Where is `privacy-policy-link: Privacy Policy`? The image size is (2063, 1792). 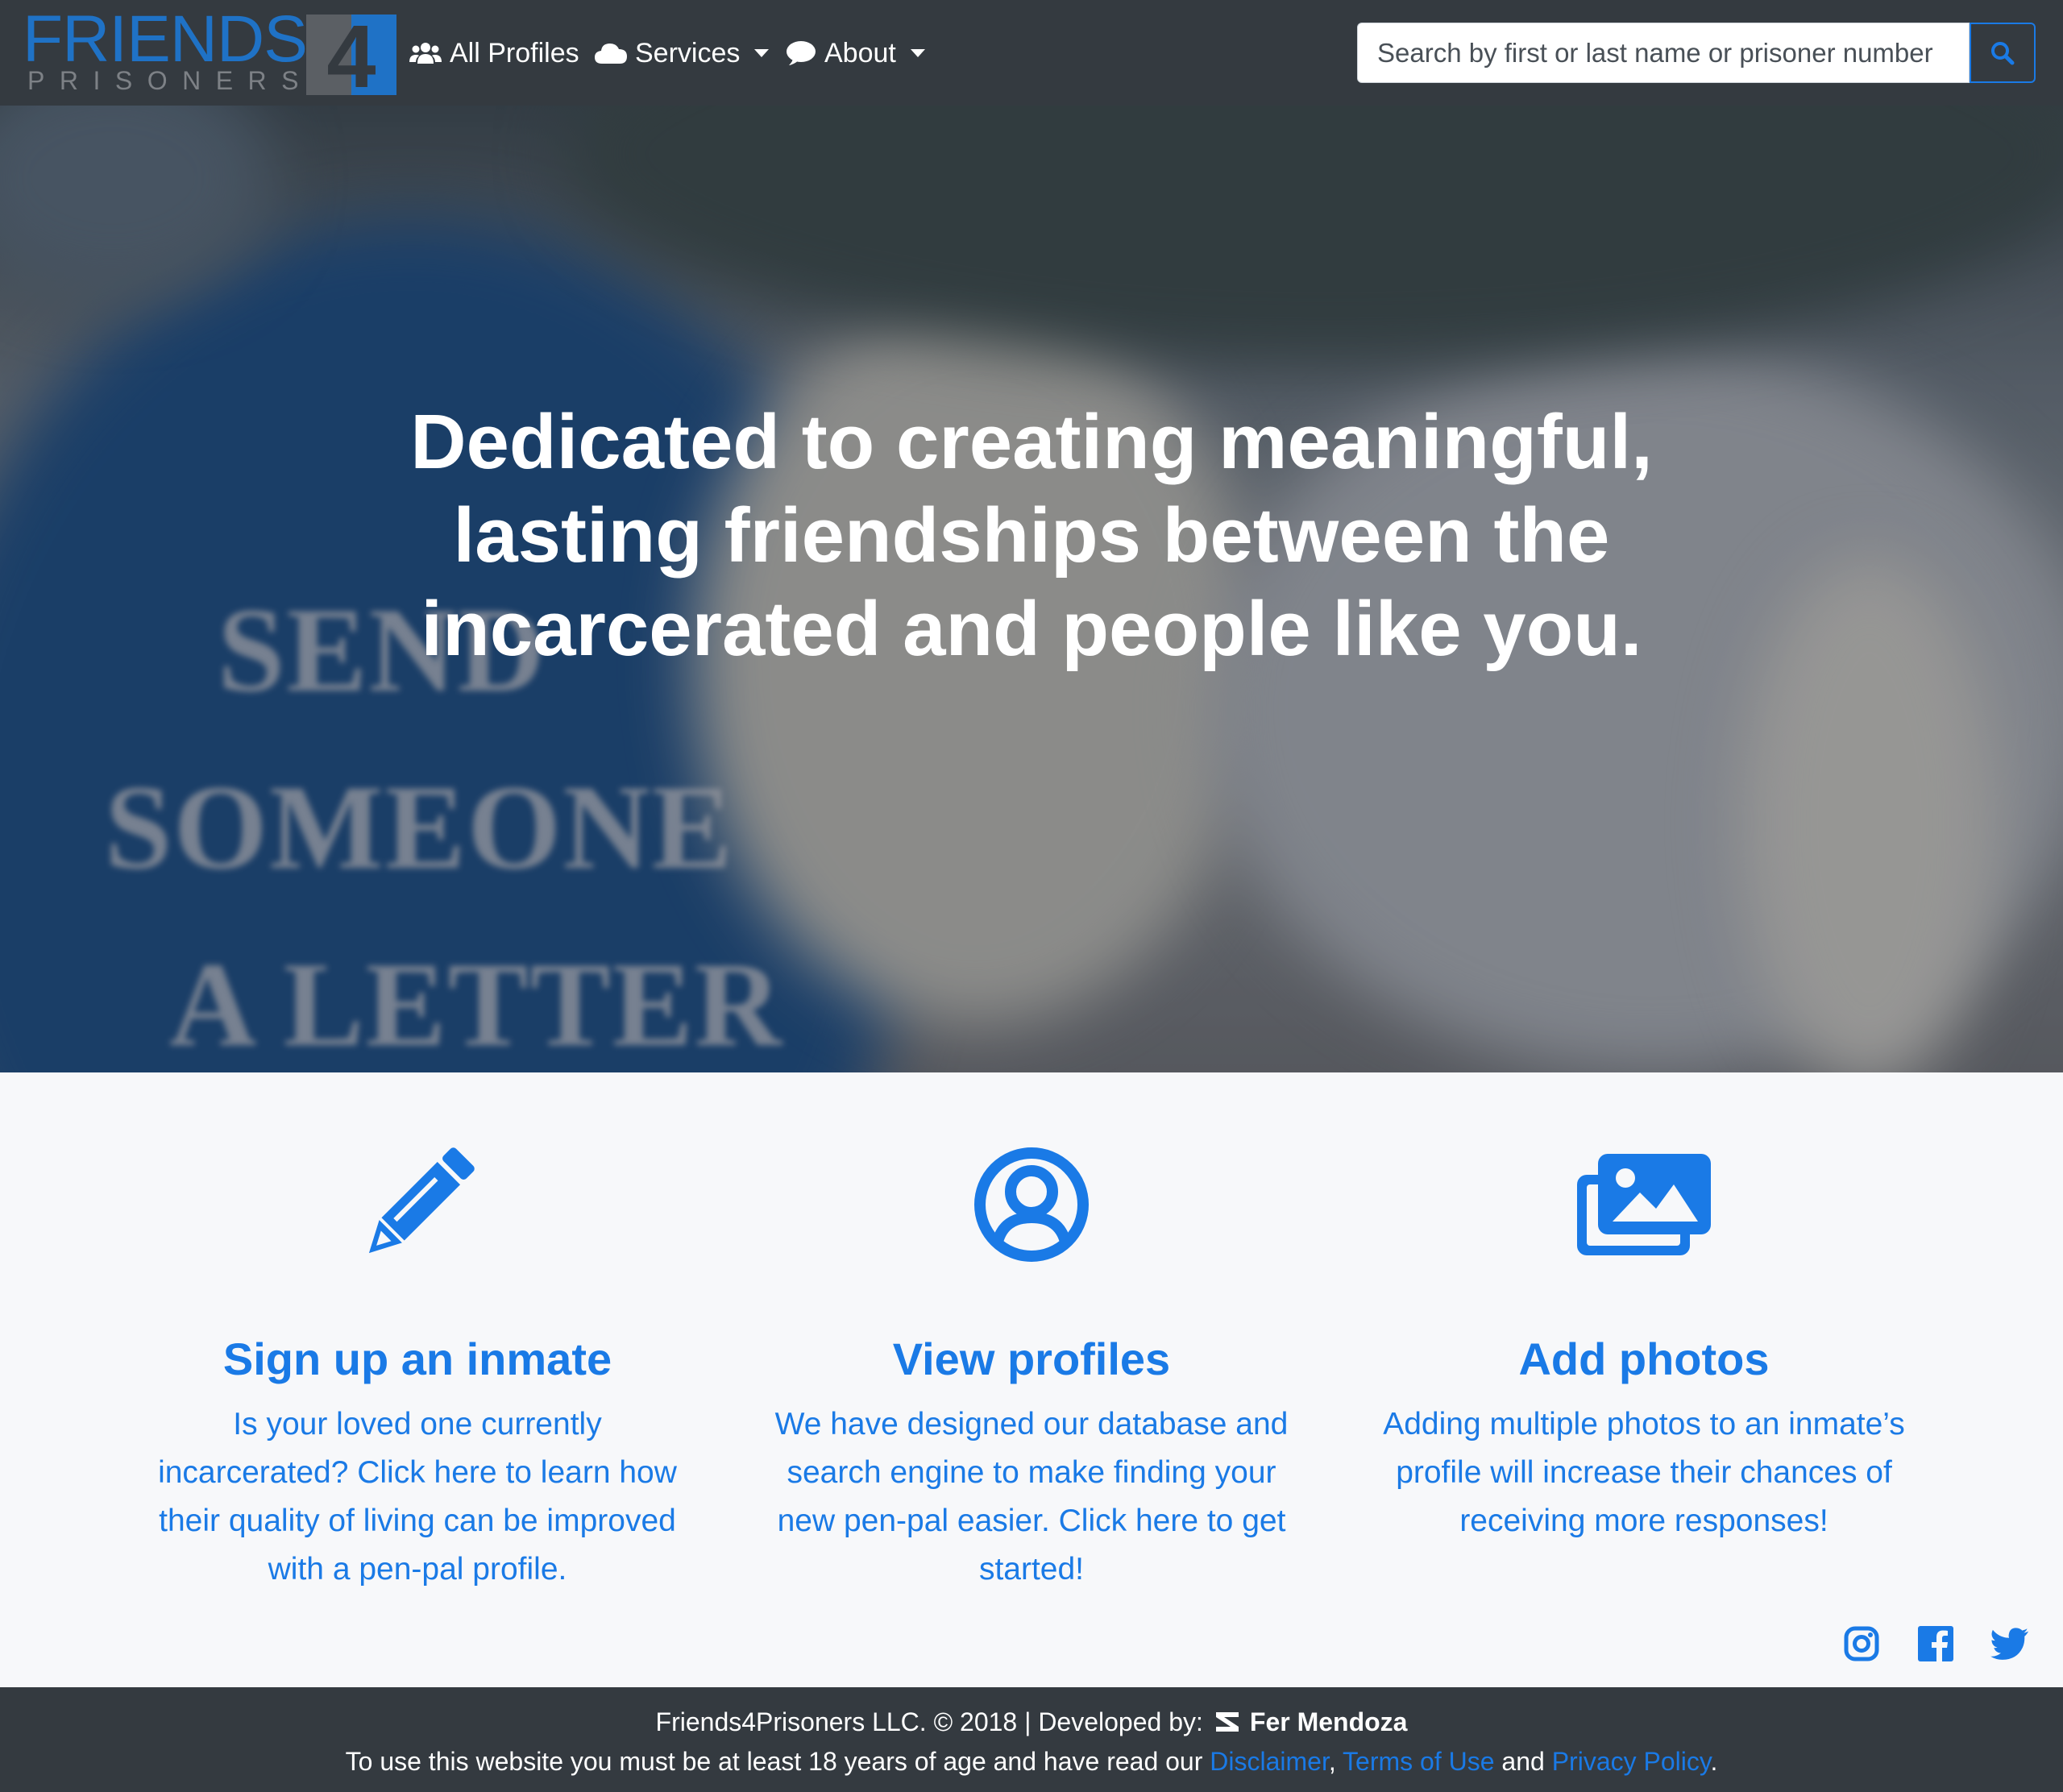
privacy-policy-link: Privacy Policy is located at coordinates (1631, 1761).